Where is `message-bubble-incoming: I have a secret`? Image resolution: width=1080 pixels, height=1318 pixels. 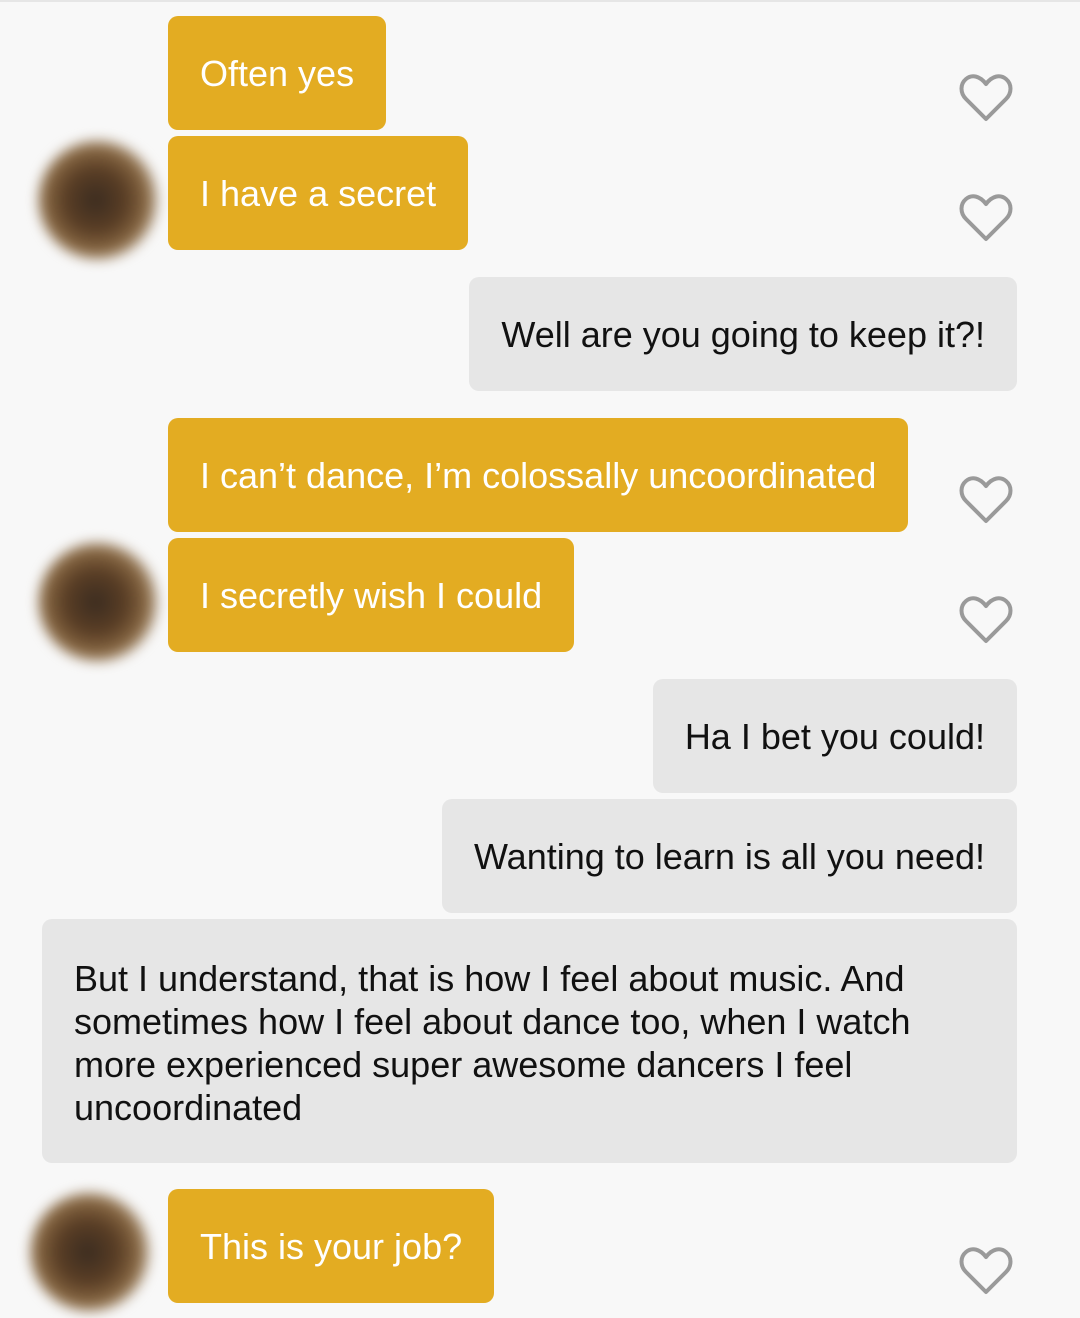 message-bubble-incoming: I have a secret is located at coordinates (318, 193).